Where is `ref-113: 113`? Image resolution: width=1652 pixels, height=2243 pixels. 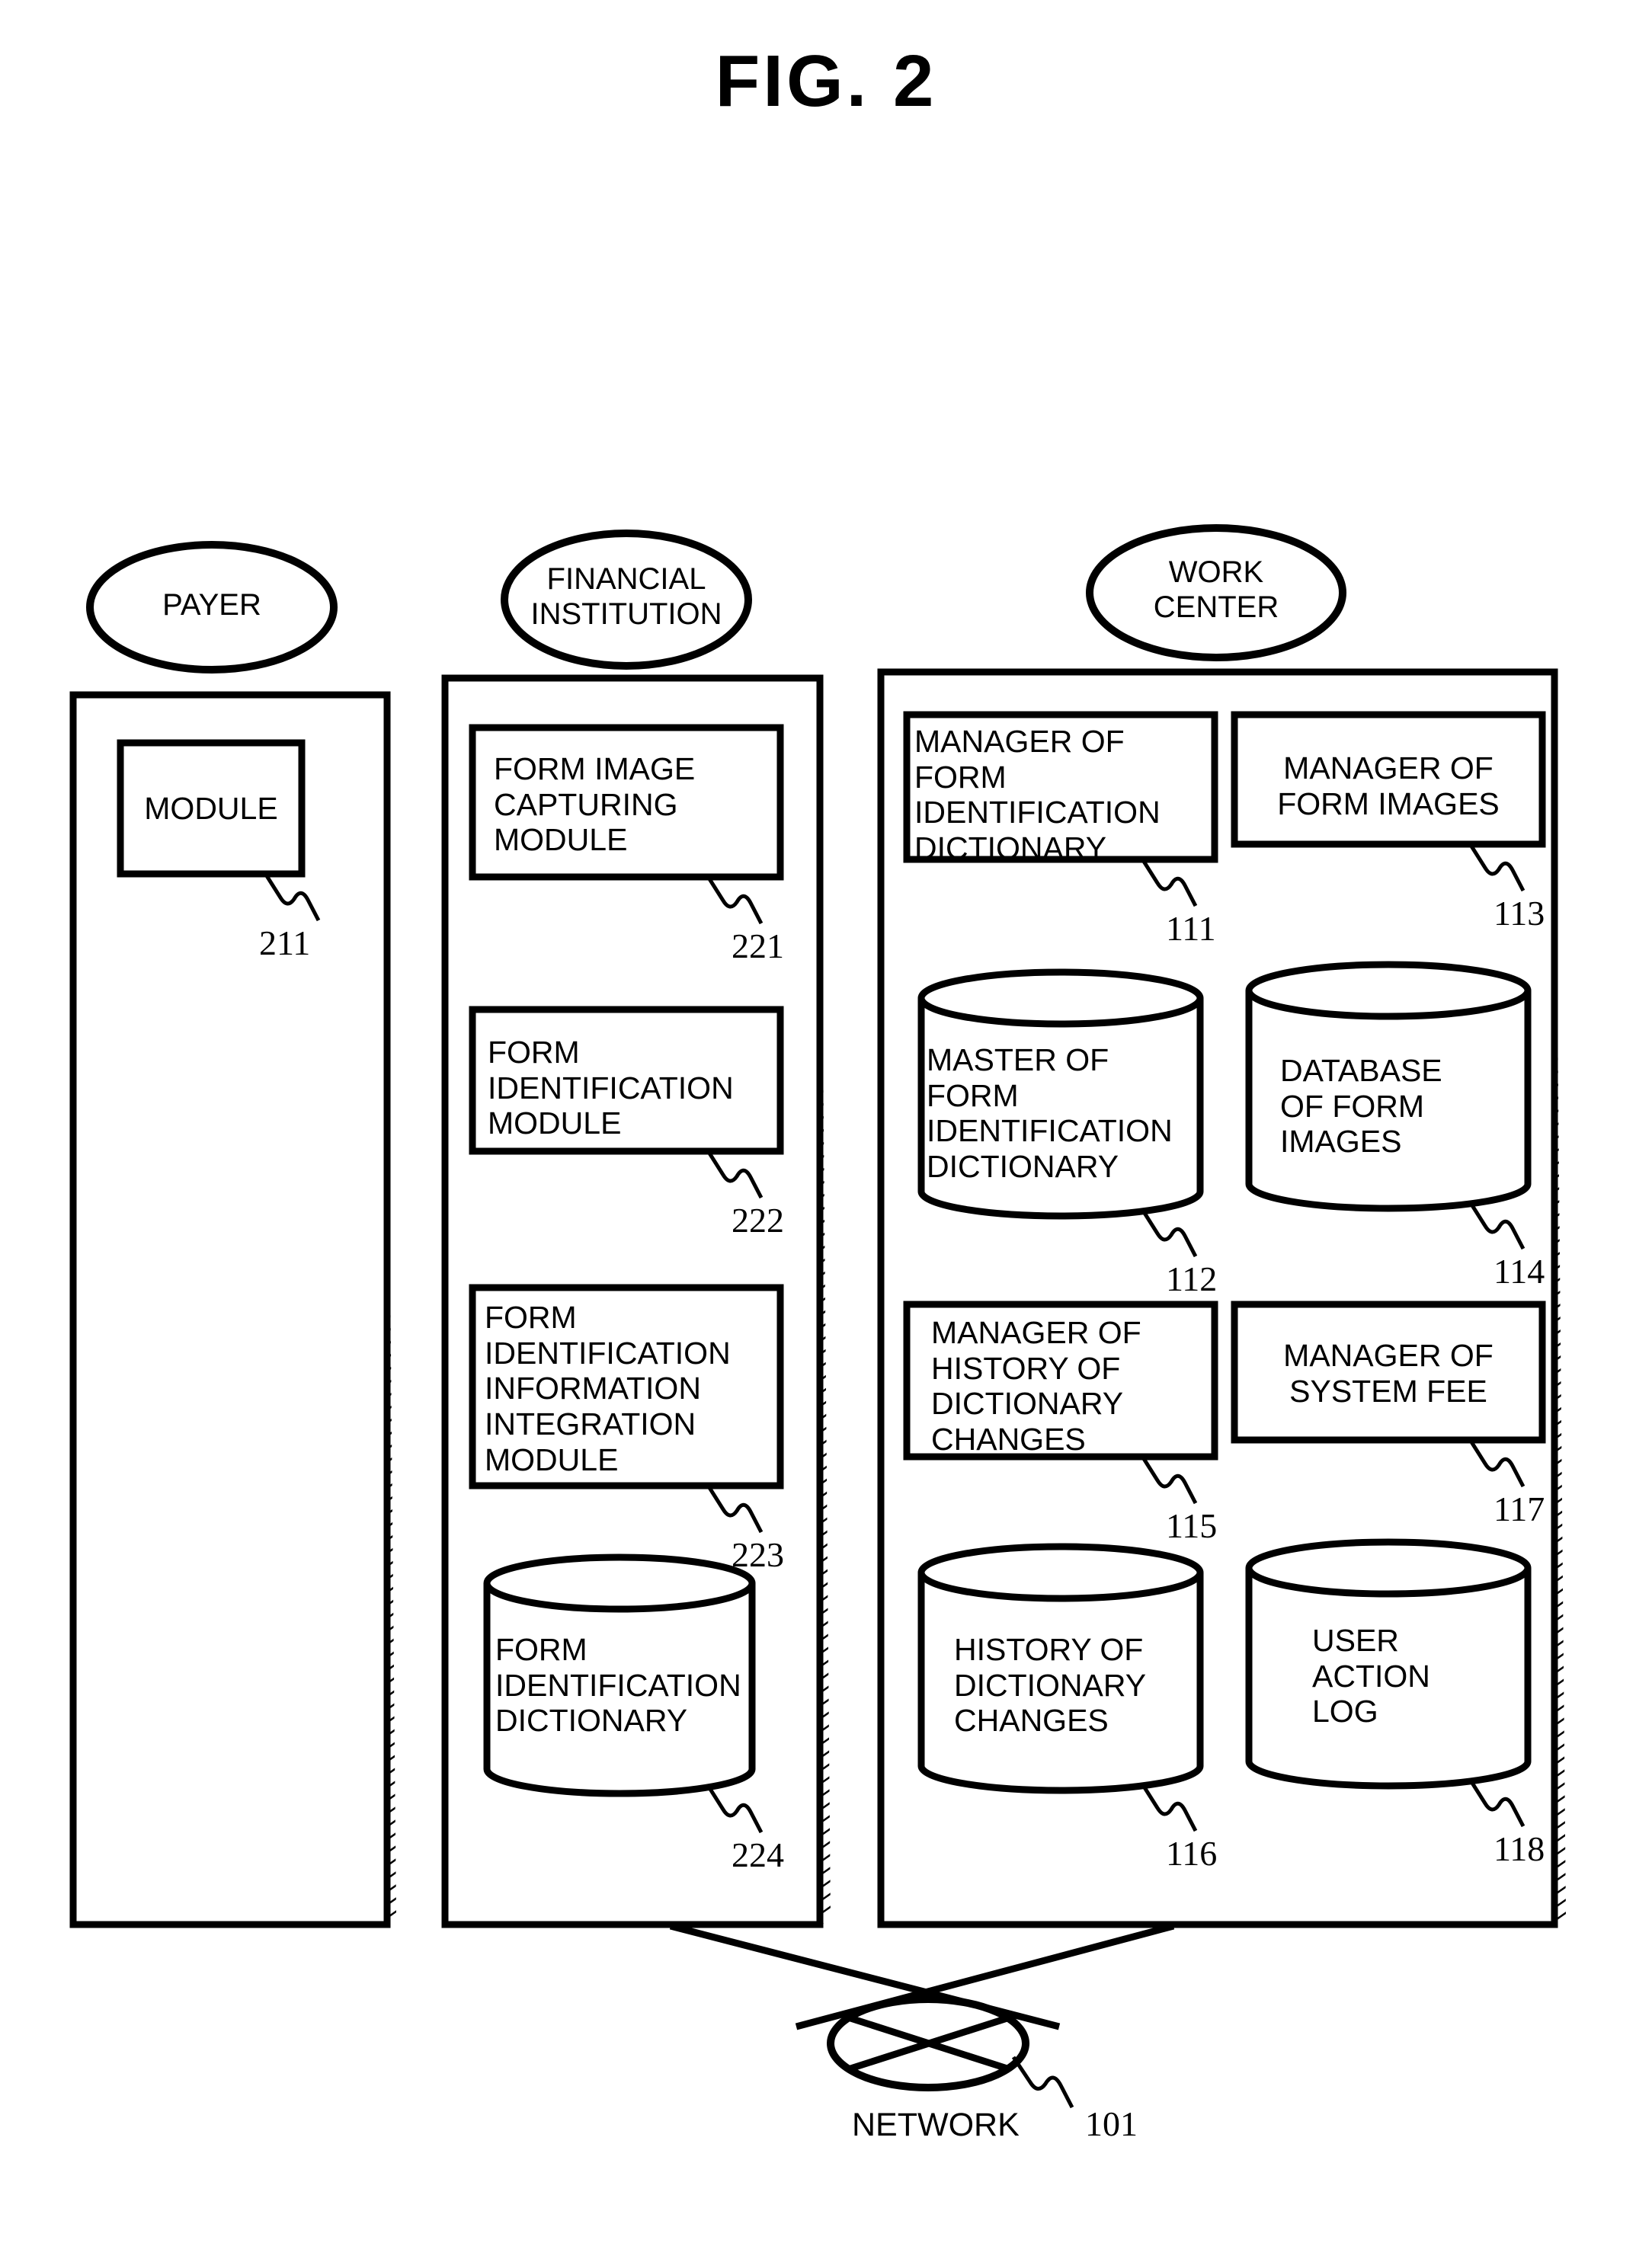 ref-113: 113 is located at coordinates (1519, 913).